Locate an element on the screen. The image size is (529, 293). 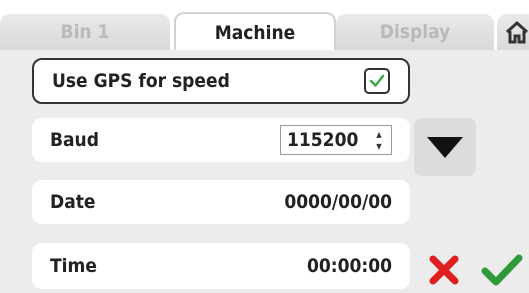
spinner-icon: ▴ ▾ is located at coordinates (379, 140).